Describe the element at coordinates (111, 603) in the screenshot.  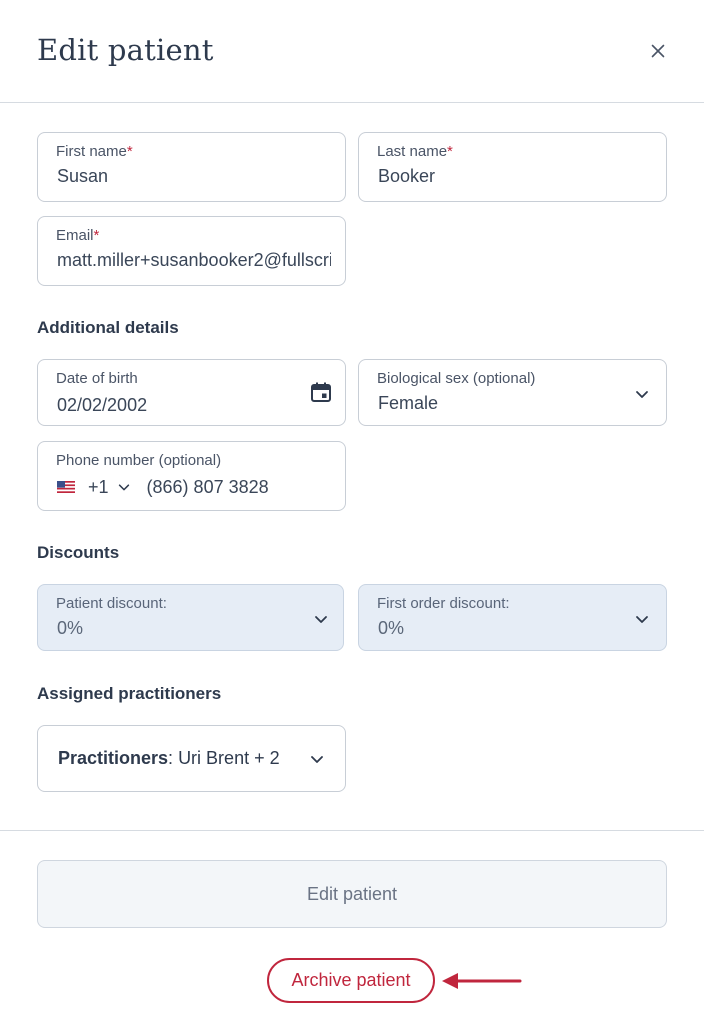
I see `patient-discount-label: Patient discount:` at that location.